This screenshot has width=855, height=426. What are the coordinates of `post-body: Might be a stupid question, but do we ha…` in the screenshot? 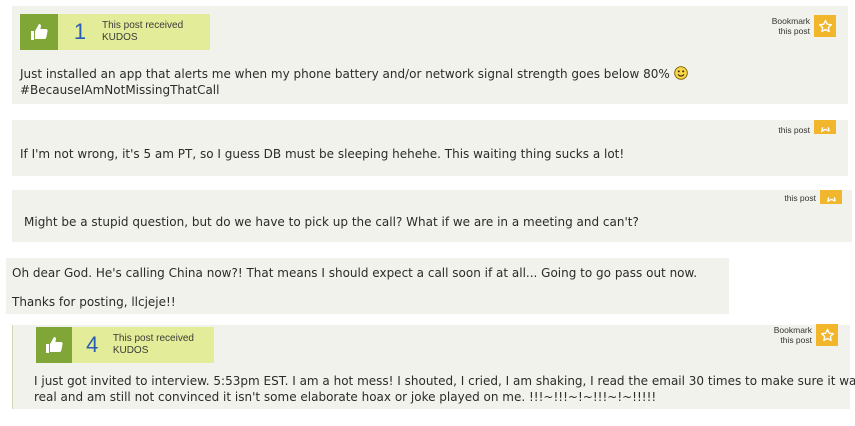 It's located at (331, 222).